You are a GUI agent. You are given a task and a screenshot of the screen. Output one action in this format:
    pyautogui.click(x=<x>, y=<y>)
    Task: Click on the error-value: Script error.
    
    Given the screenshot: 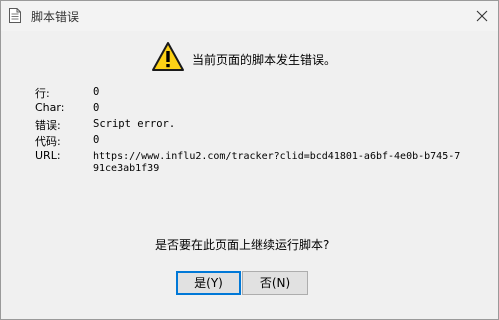 What is the action you would take?
    pyautogui.click(x=134, y=124)
    